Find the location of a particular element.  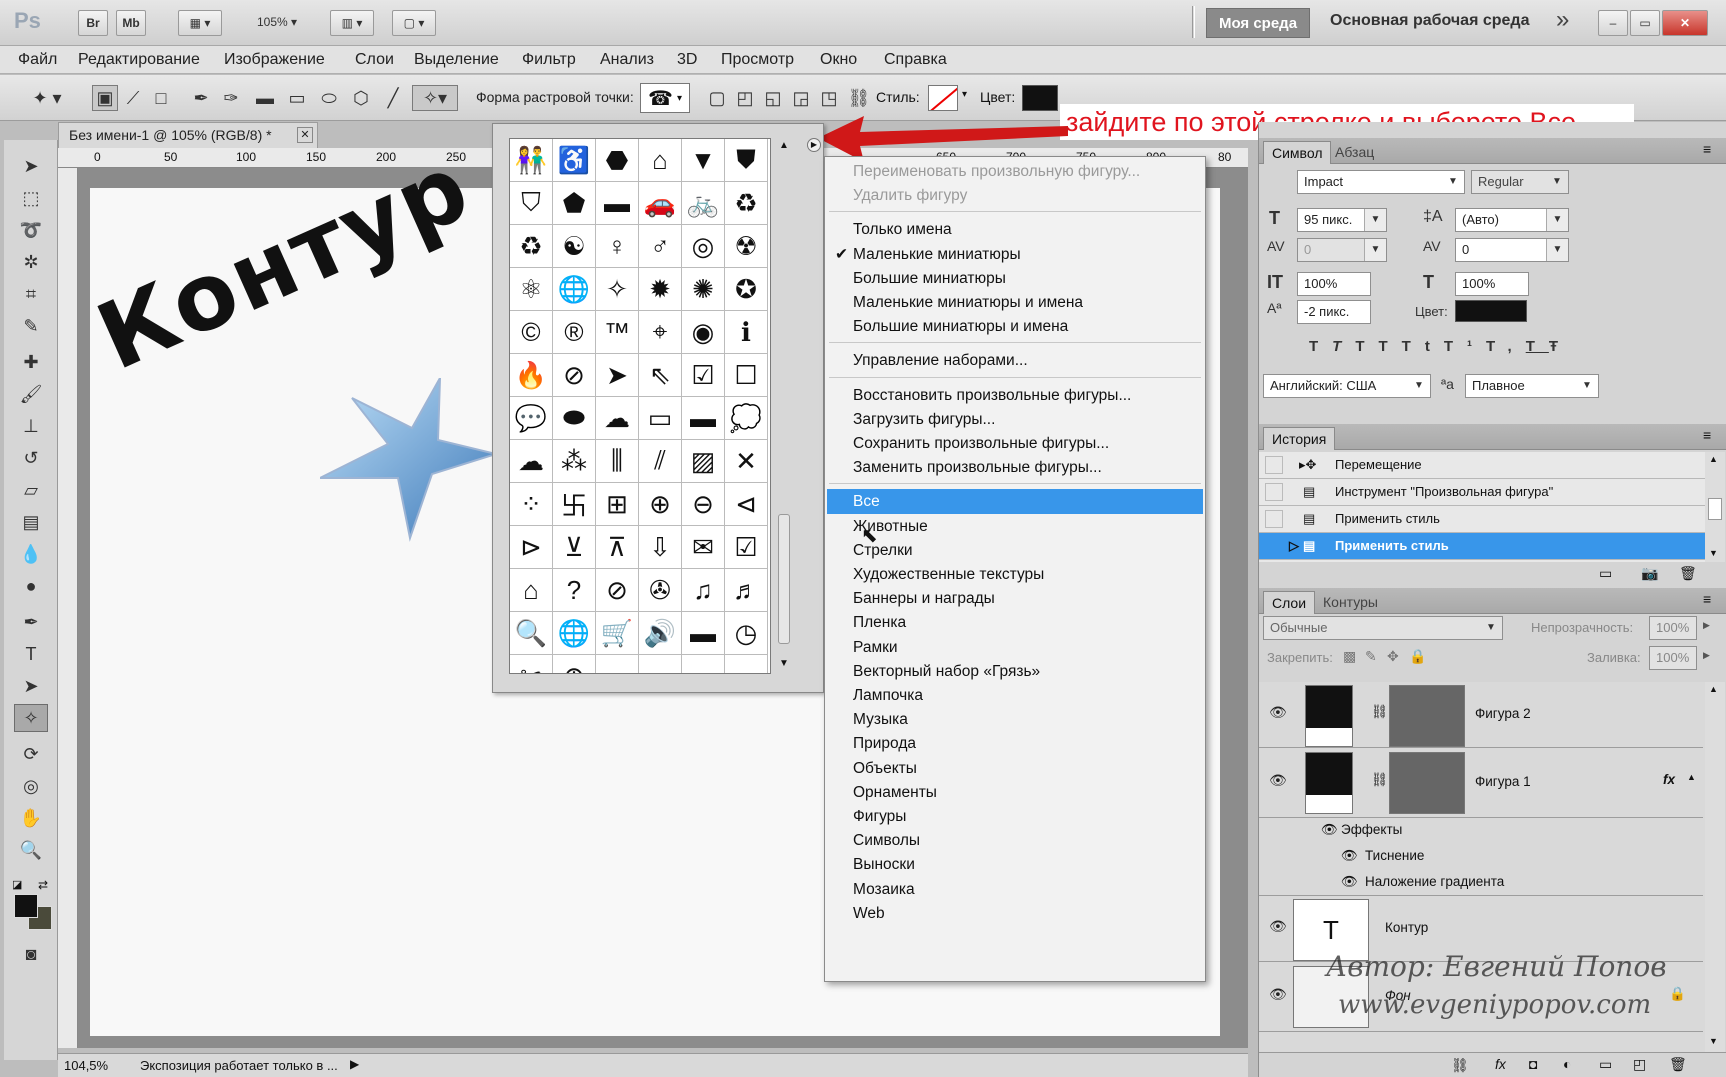

type-tool-icon: T is located at coordinates (31, 654).